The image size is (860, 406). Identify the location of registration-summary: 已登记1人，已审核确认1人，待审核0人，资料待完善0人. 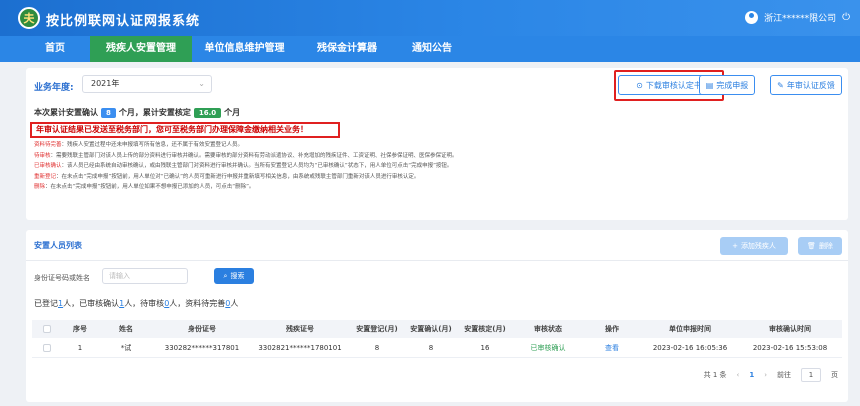
(136, 303).